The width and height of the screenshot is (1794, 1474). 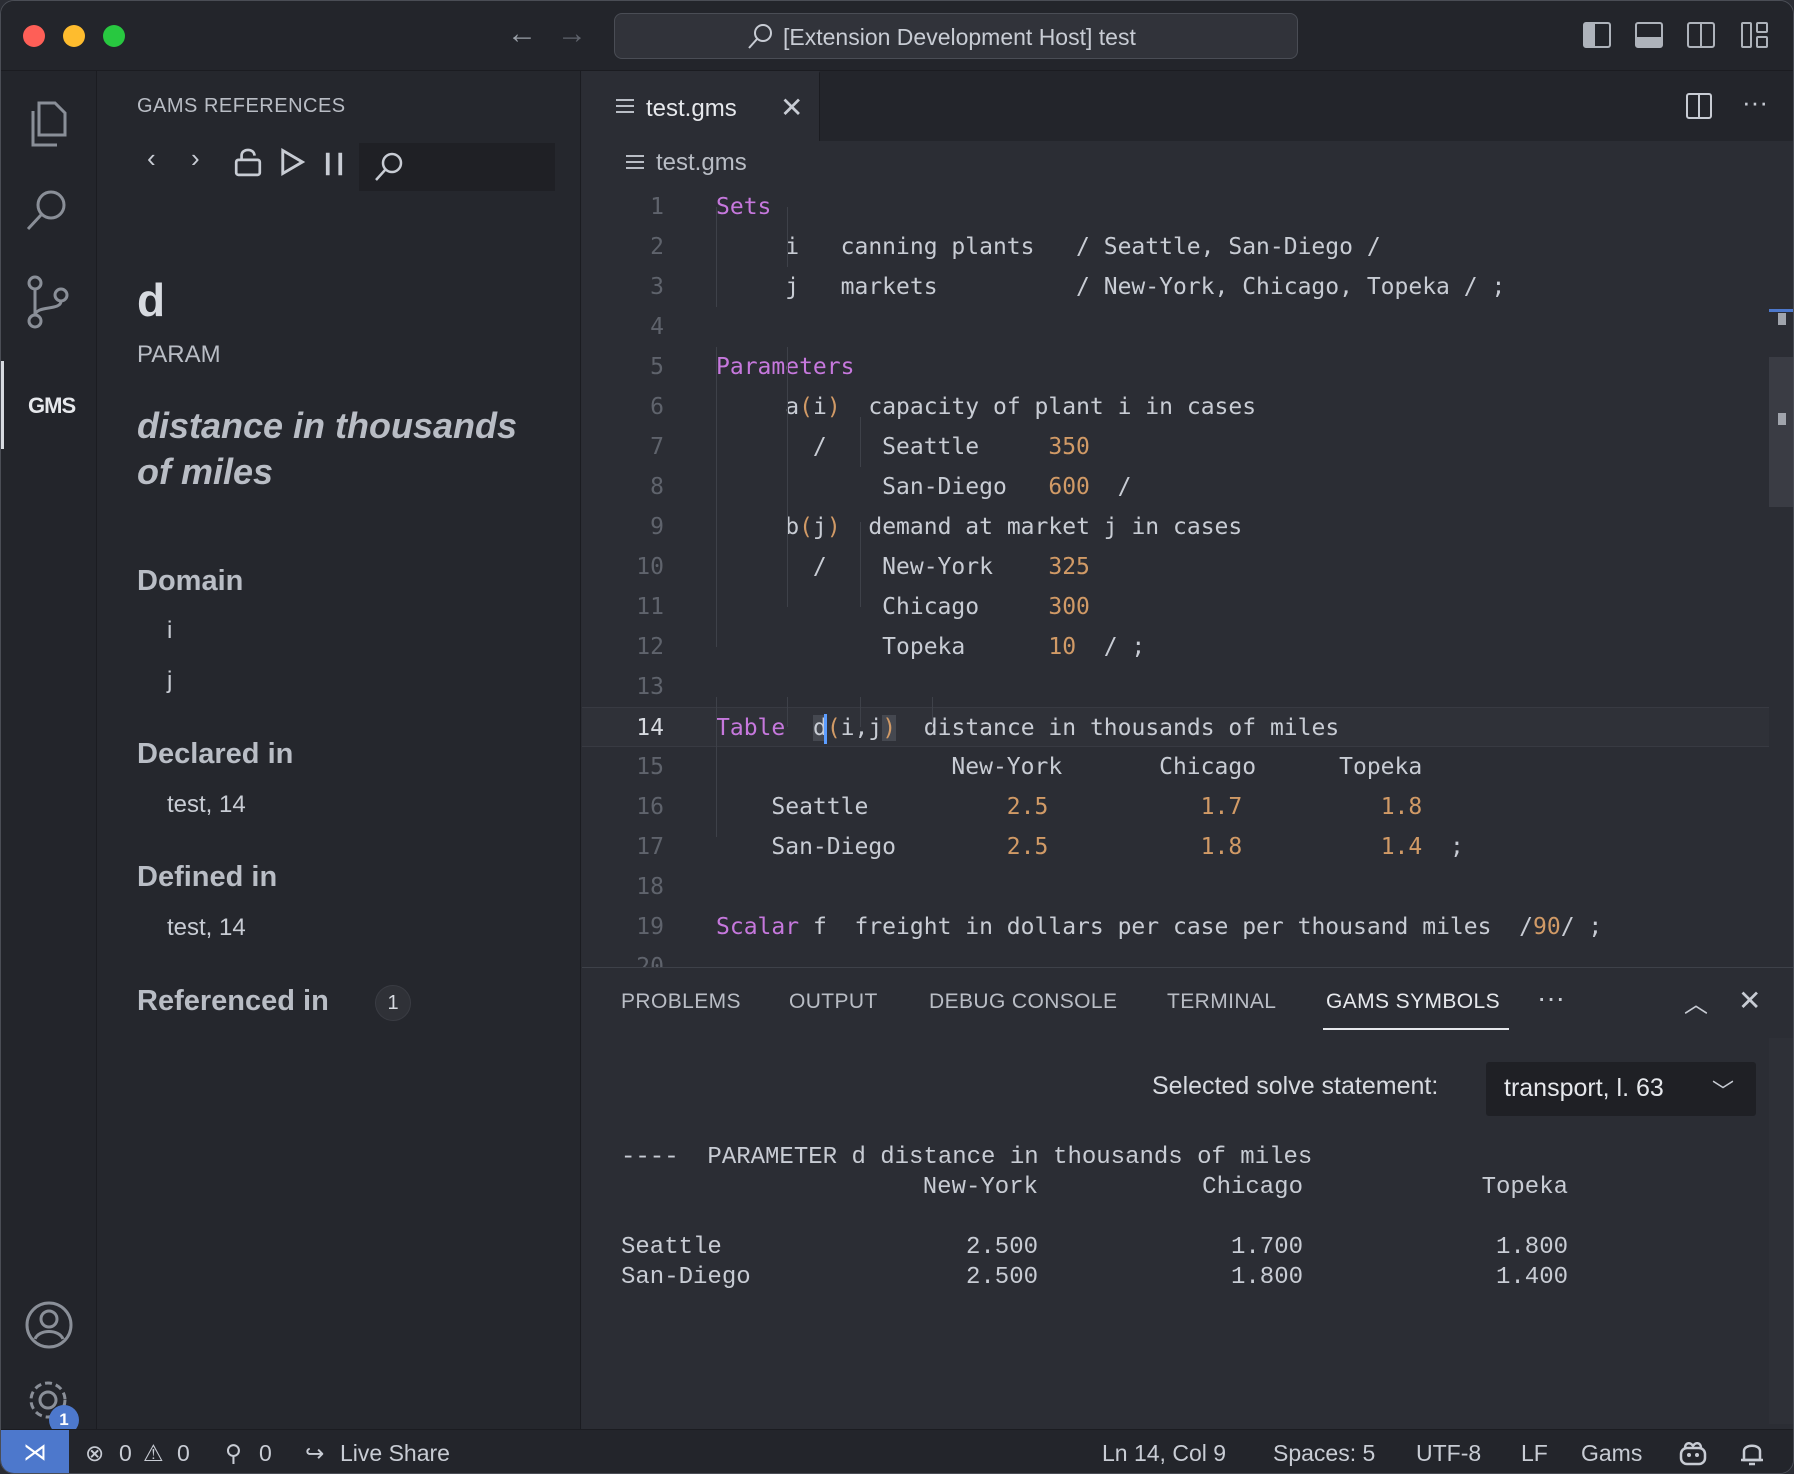 I want to click on referenced-heading: Referenced in, so click(x=233, y=1001).